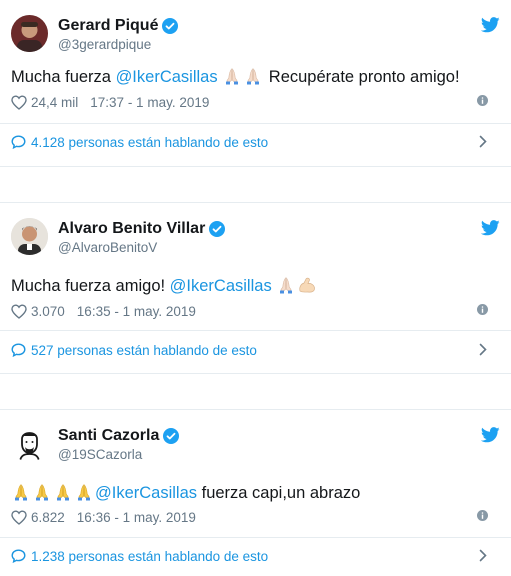 The width and height of the screenshot is (511, 576). I want to click on timestamp: 17:37 - 1 may. 2019, so click(149, 102).